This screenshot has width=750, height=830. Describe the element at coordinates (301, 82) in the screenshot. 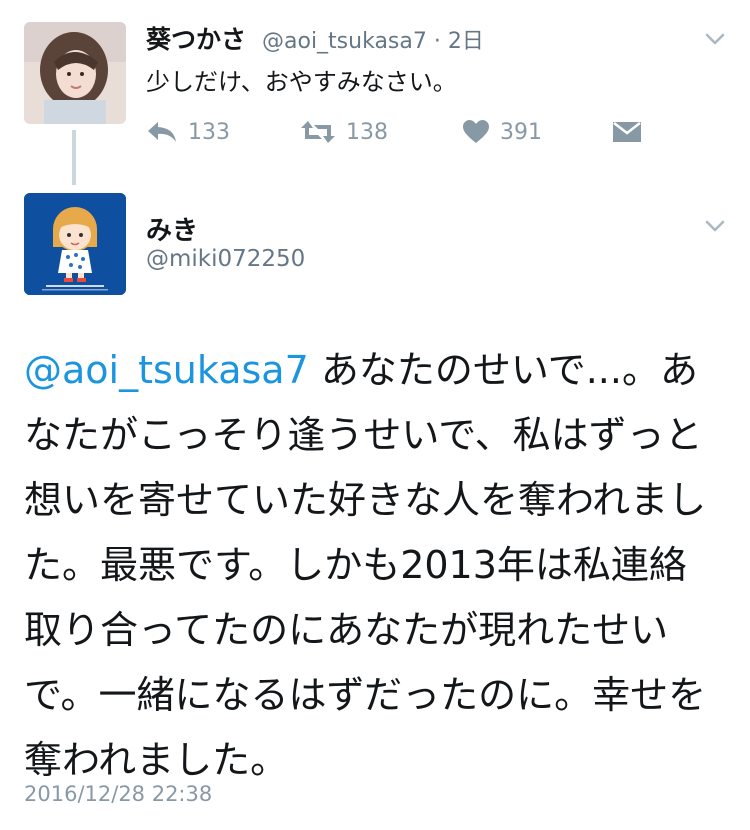

I see `parent-tweet-text: 少しだけ、おやすみなさい。` at that location.